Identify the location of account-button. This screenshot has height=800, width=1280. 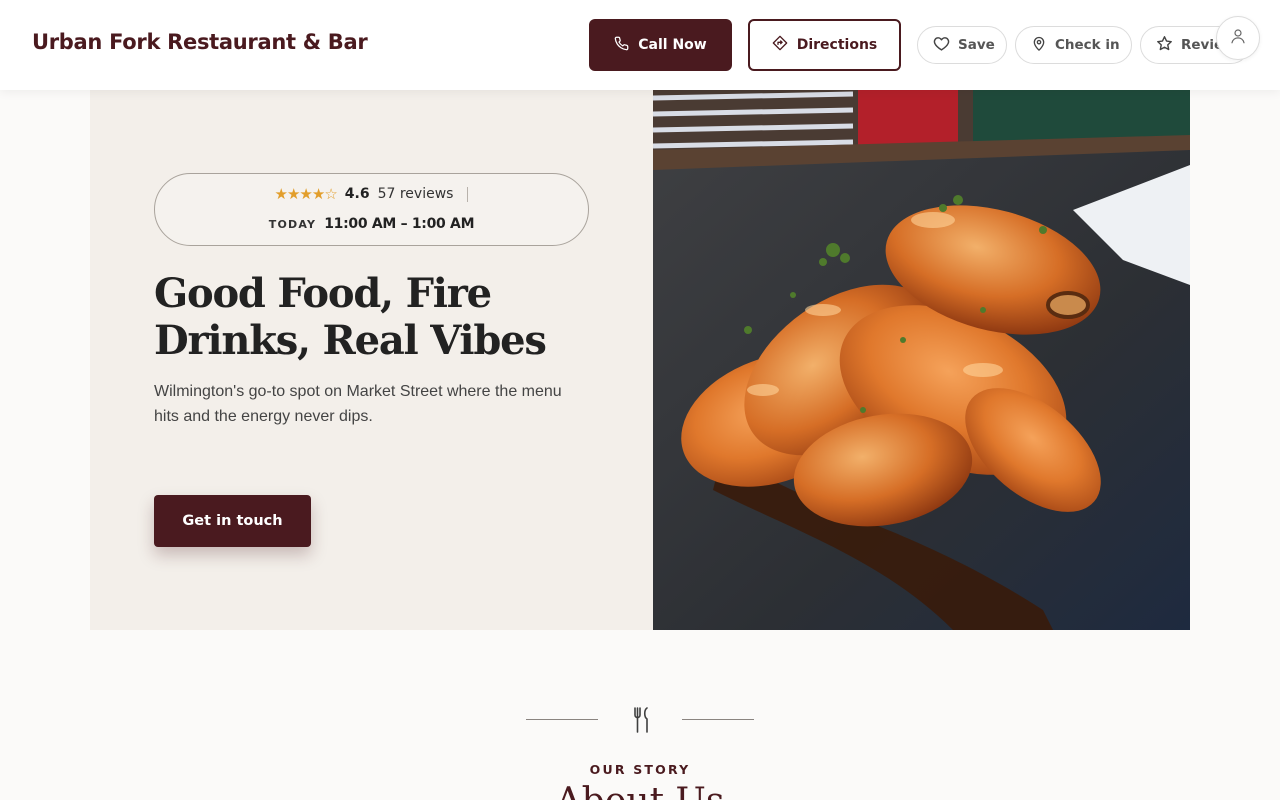
(1238, 38).